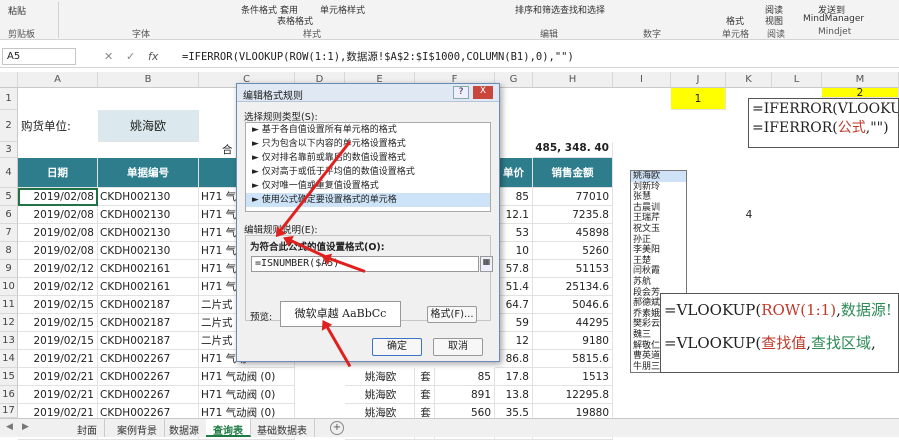 The width and height of the screenshot is (899, 440). What do you see at coordinates (797, 80) in the screenshot?
I see `col-header-l: L` at bounding box center [797, 80].